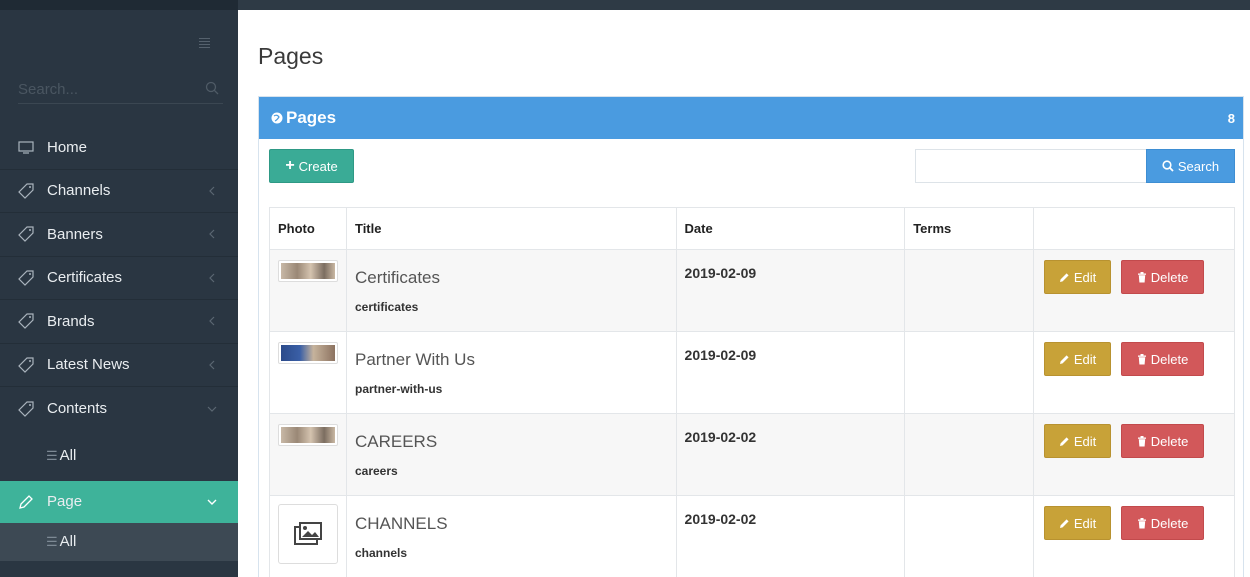 The height and width of the screenshot is (577, 1250). Describe the element at coordinates (511, 536) in the screenshot. I see `title-cell: CHANNELS channels` at that location.